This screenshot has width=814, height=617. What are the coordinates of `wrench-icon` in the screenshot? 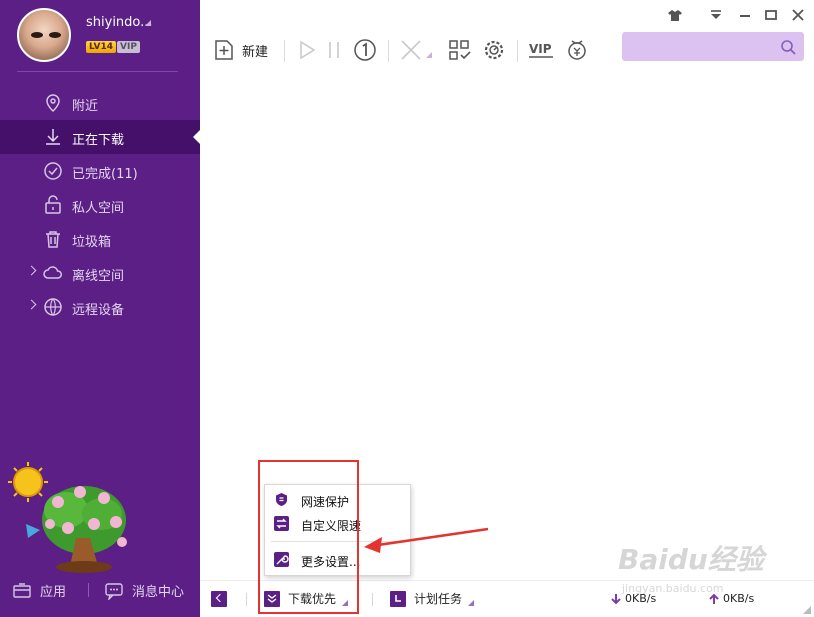 It's located at (281, 559).